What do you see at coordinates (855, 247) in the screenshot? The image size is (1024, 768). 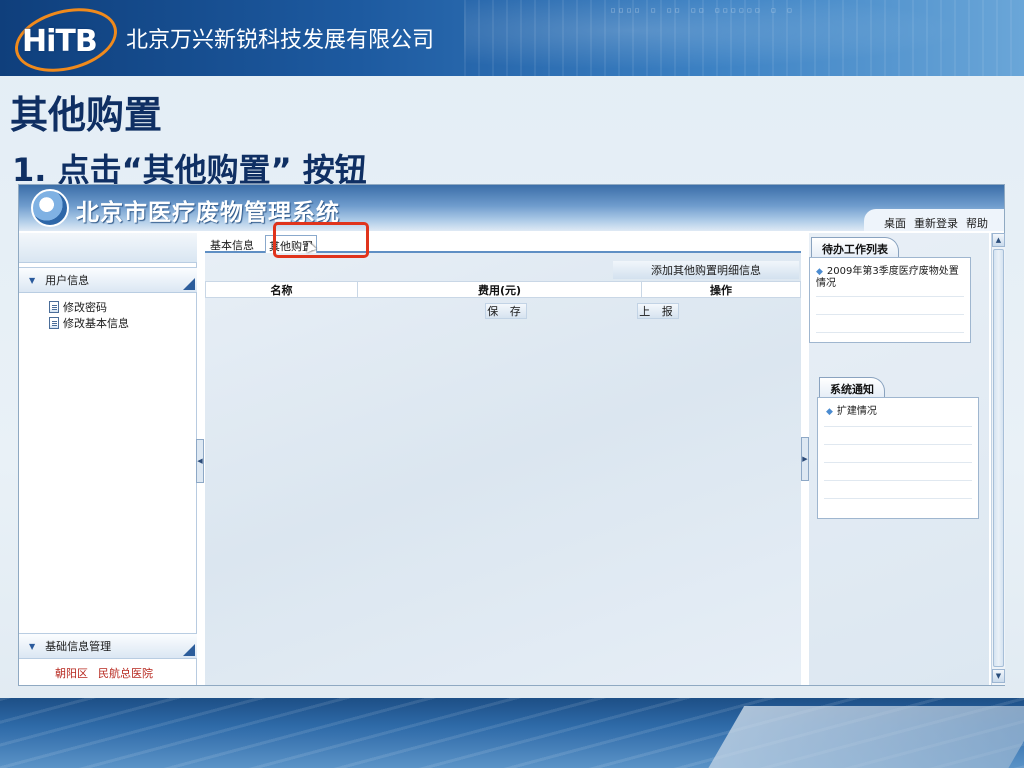 I see `todo-list-title: 待办工作列表` at bounding box center [855, 247].